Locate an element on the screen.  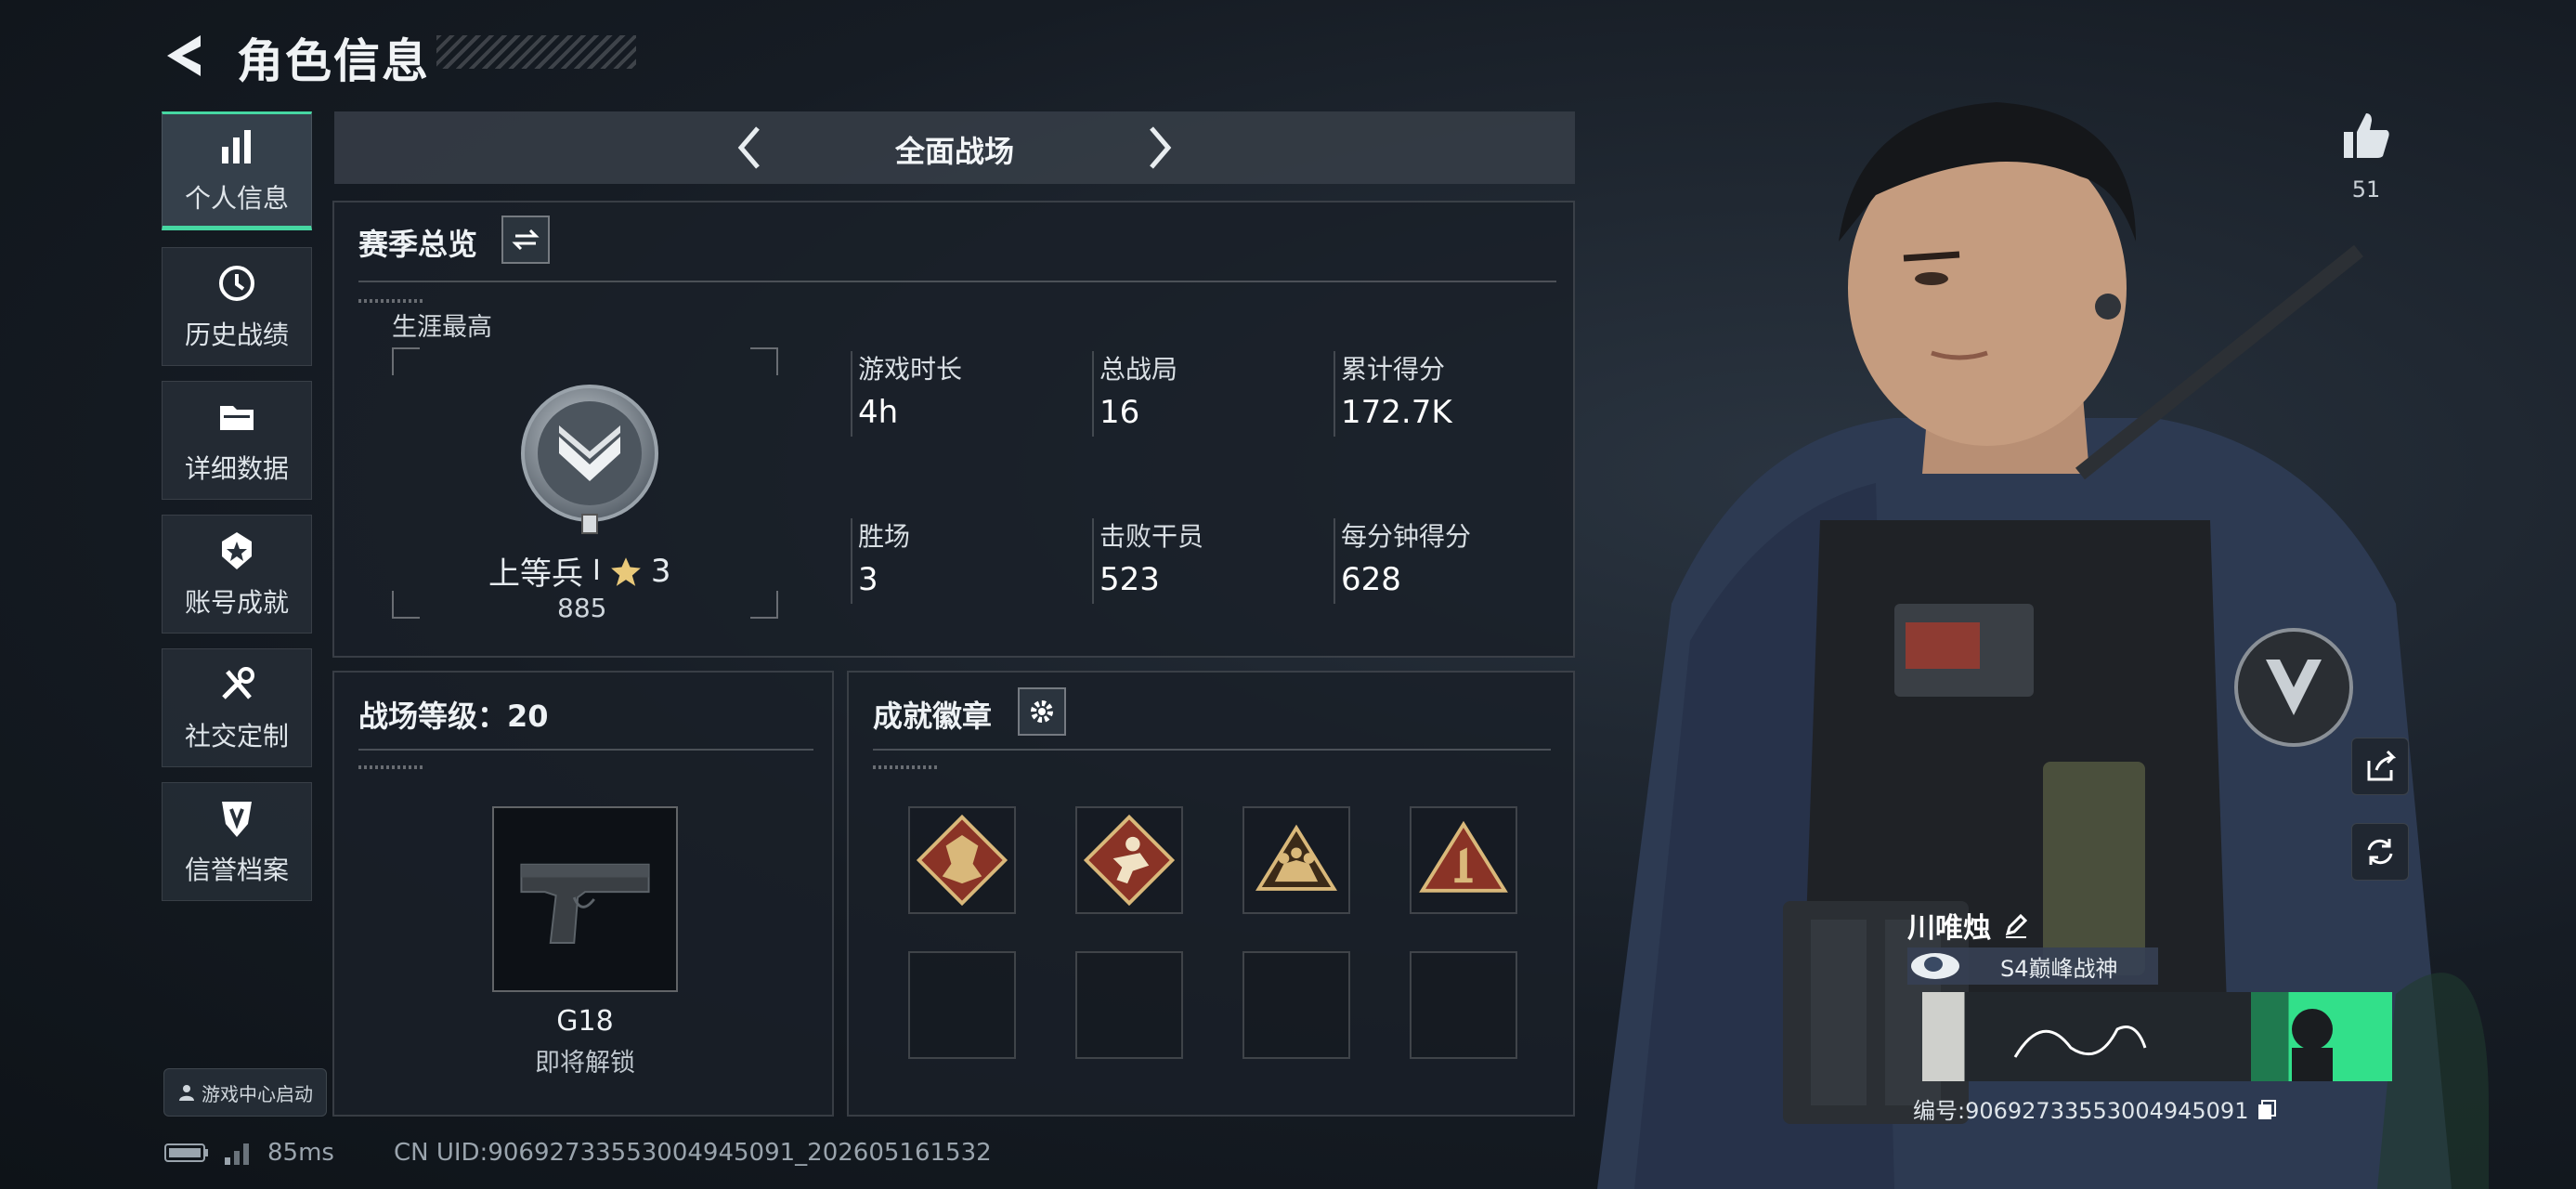
title-emblem-icon is located at coordinates (1935, 966).